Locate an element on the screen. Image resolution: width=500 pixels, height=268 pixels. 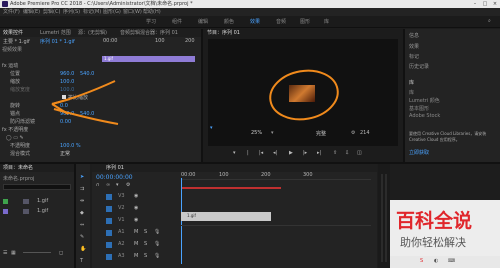
menu-marker: 标记(M) is located at coordinates (92, 12).